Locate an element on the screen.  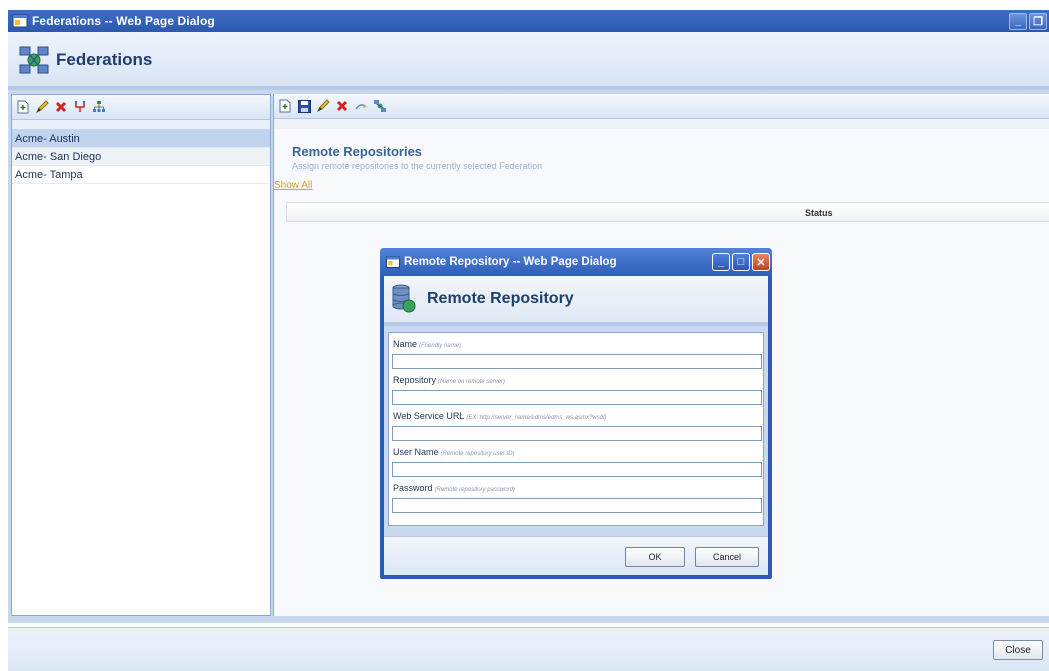
right-toolbar is located at coordinates (661, 106).